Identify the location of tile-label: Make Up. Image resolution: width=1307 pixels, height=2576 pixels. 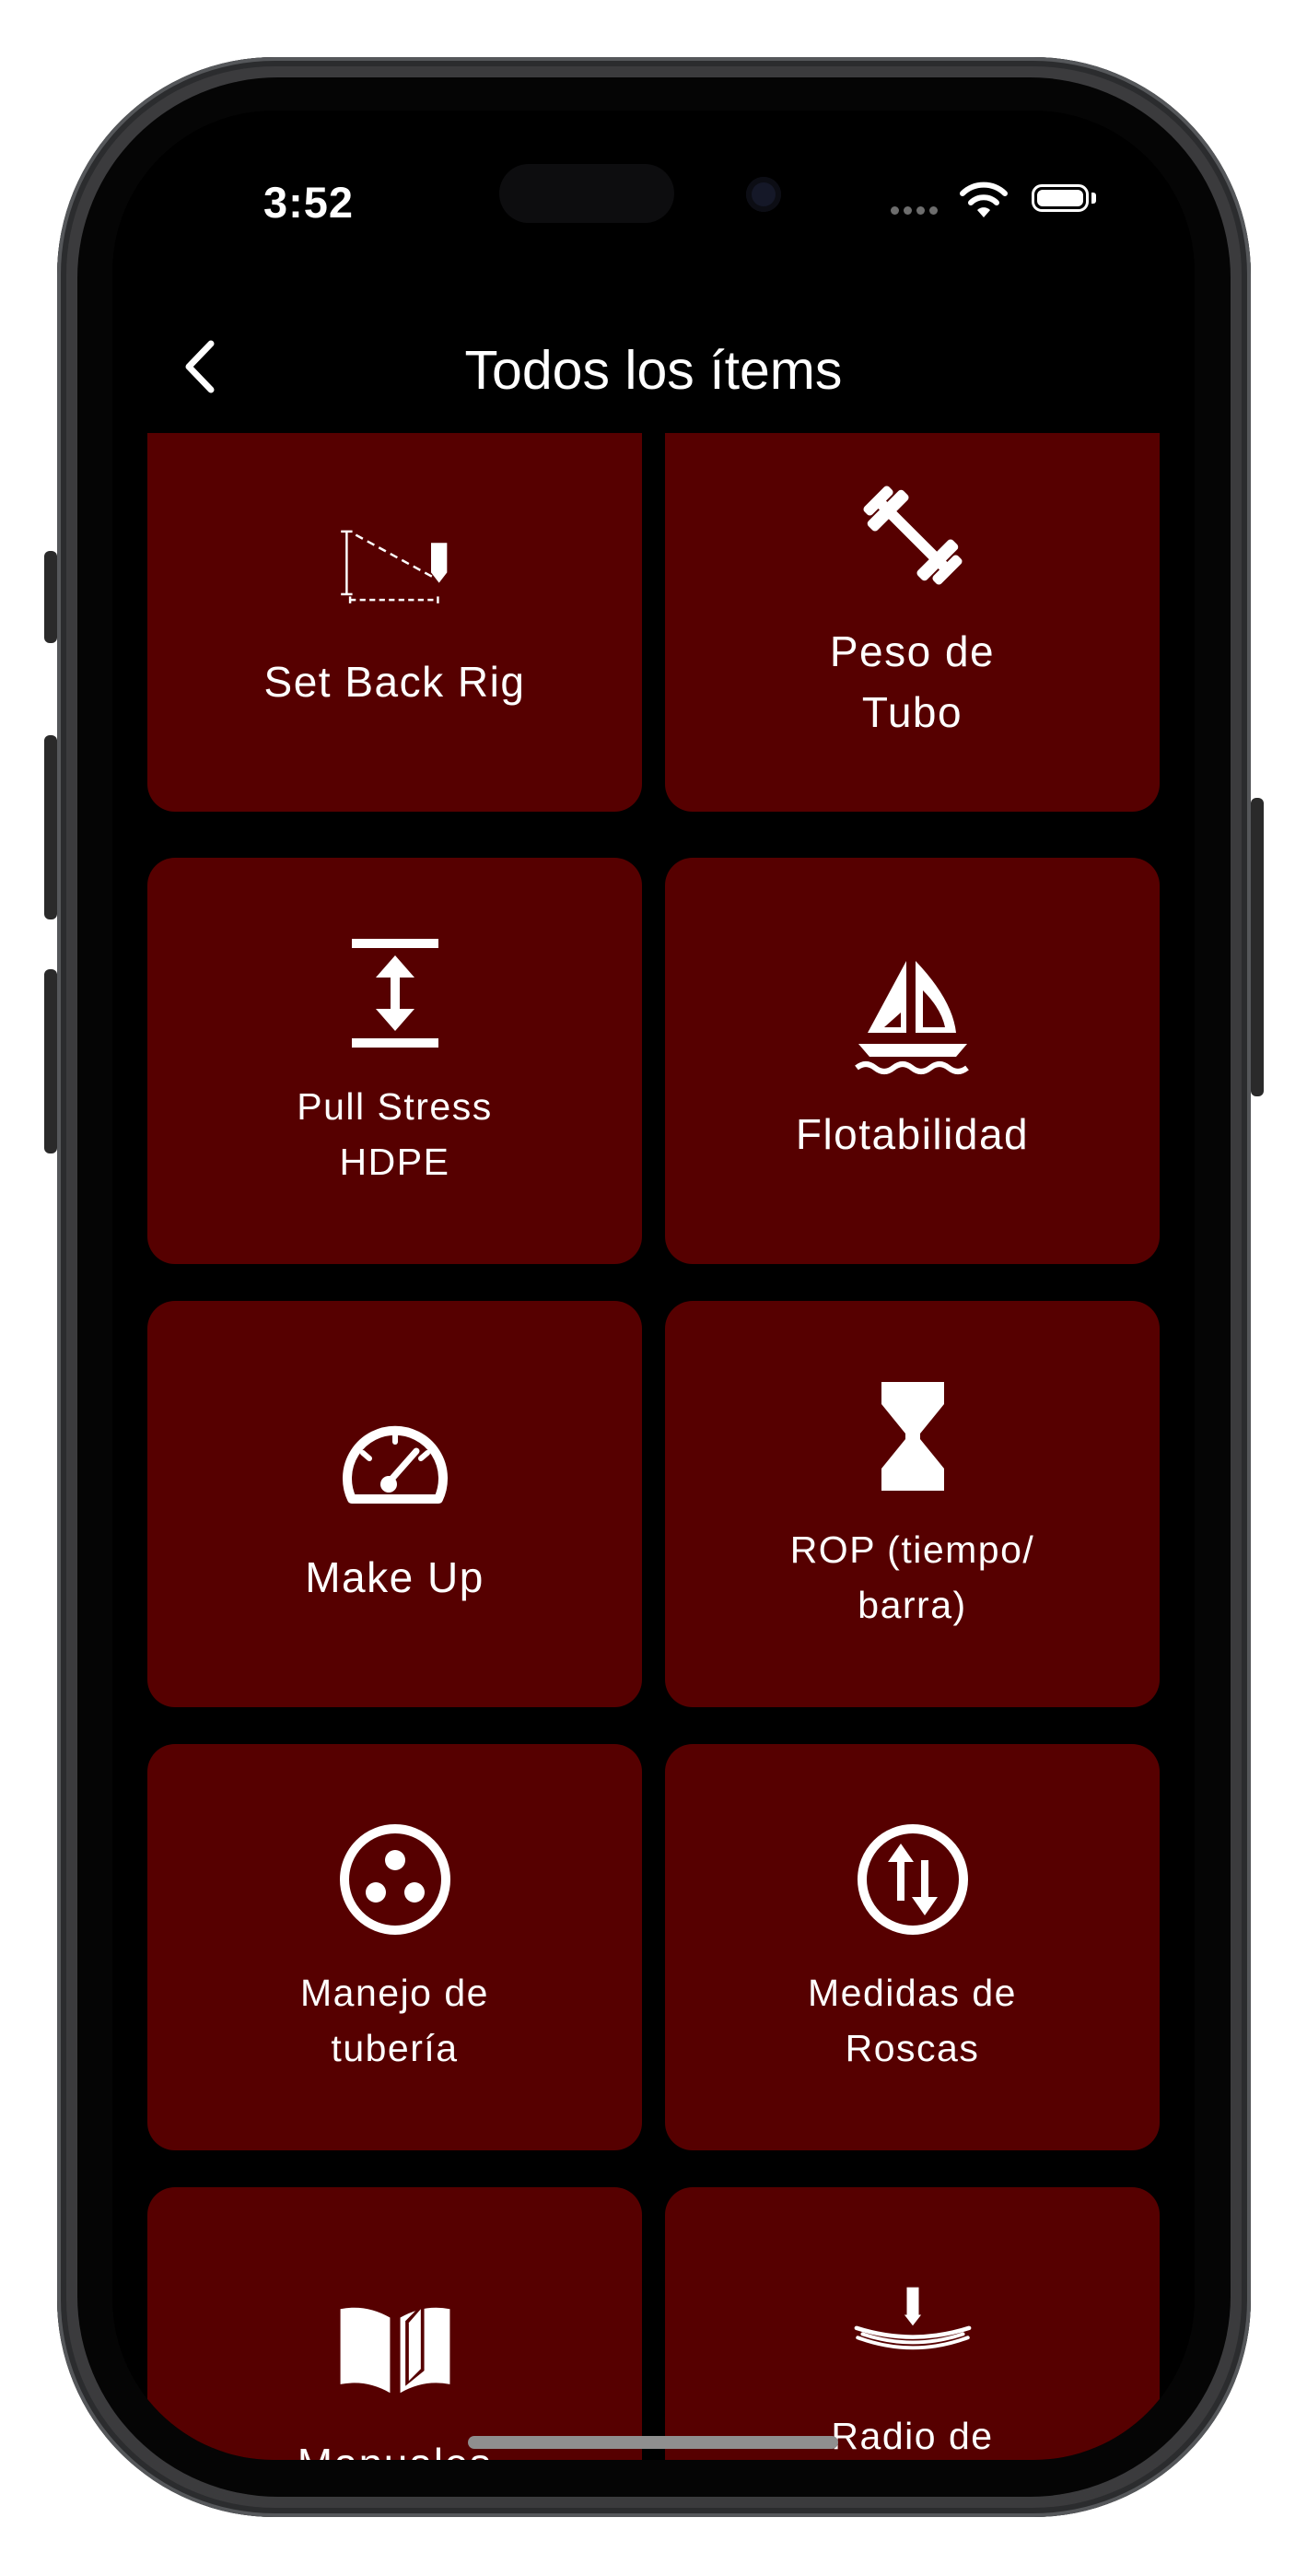
(395, 1576).